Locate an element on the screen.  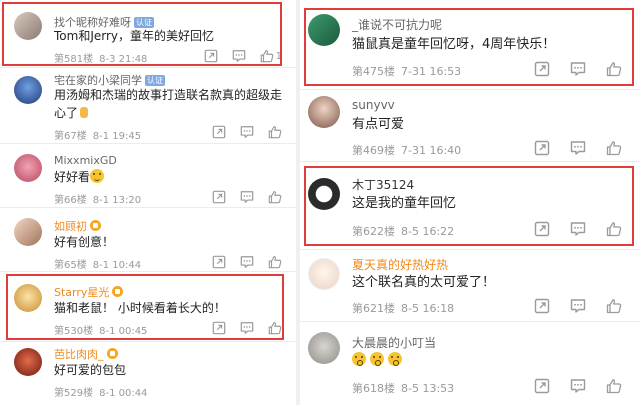
comment-item: MixxmixGD 好好看 第66楼 8-1 13:20 is located at coordinates (148, 176).